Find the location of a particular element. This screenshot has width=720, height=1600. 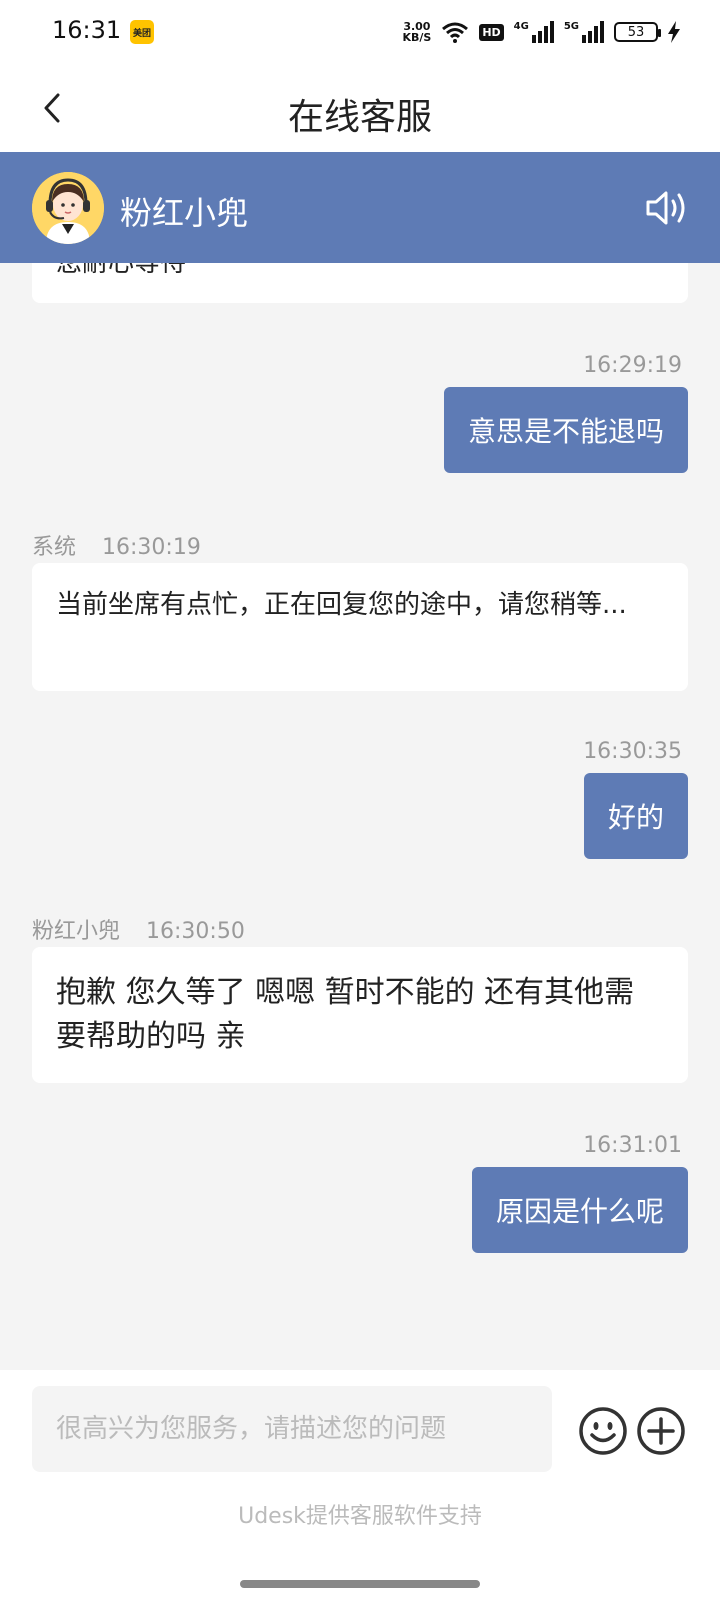

hd-voice-badge: HD is located at coordinates (491, 32).